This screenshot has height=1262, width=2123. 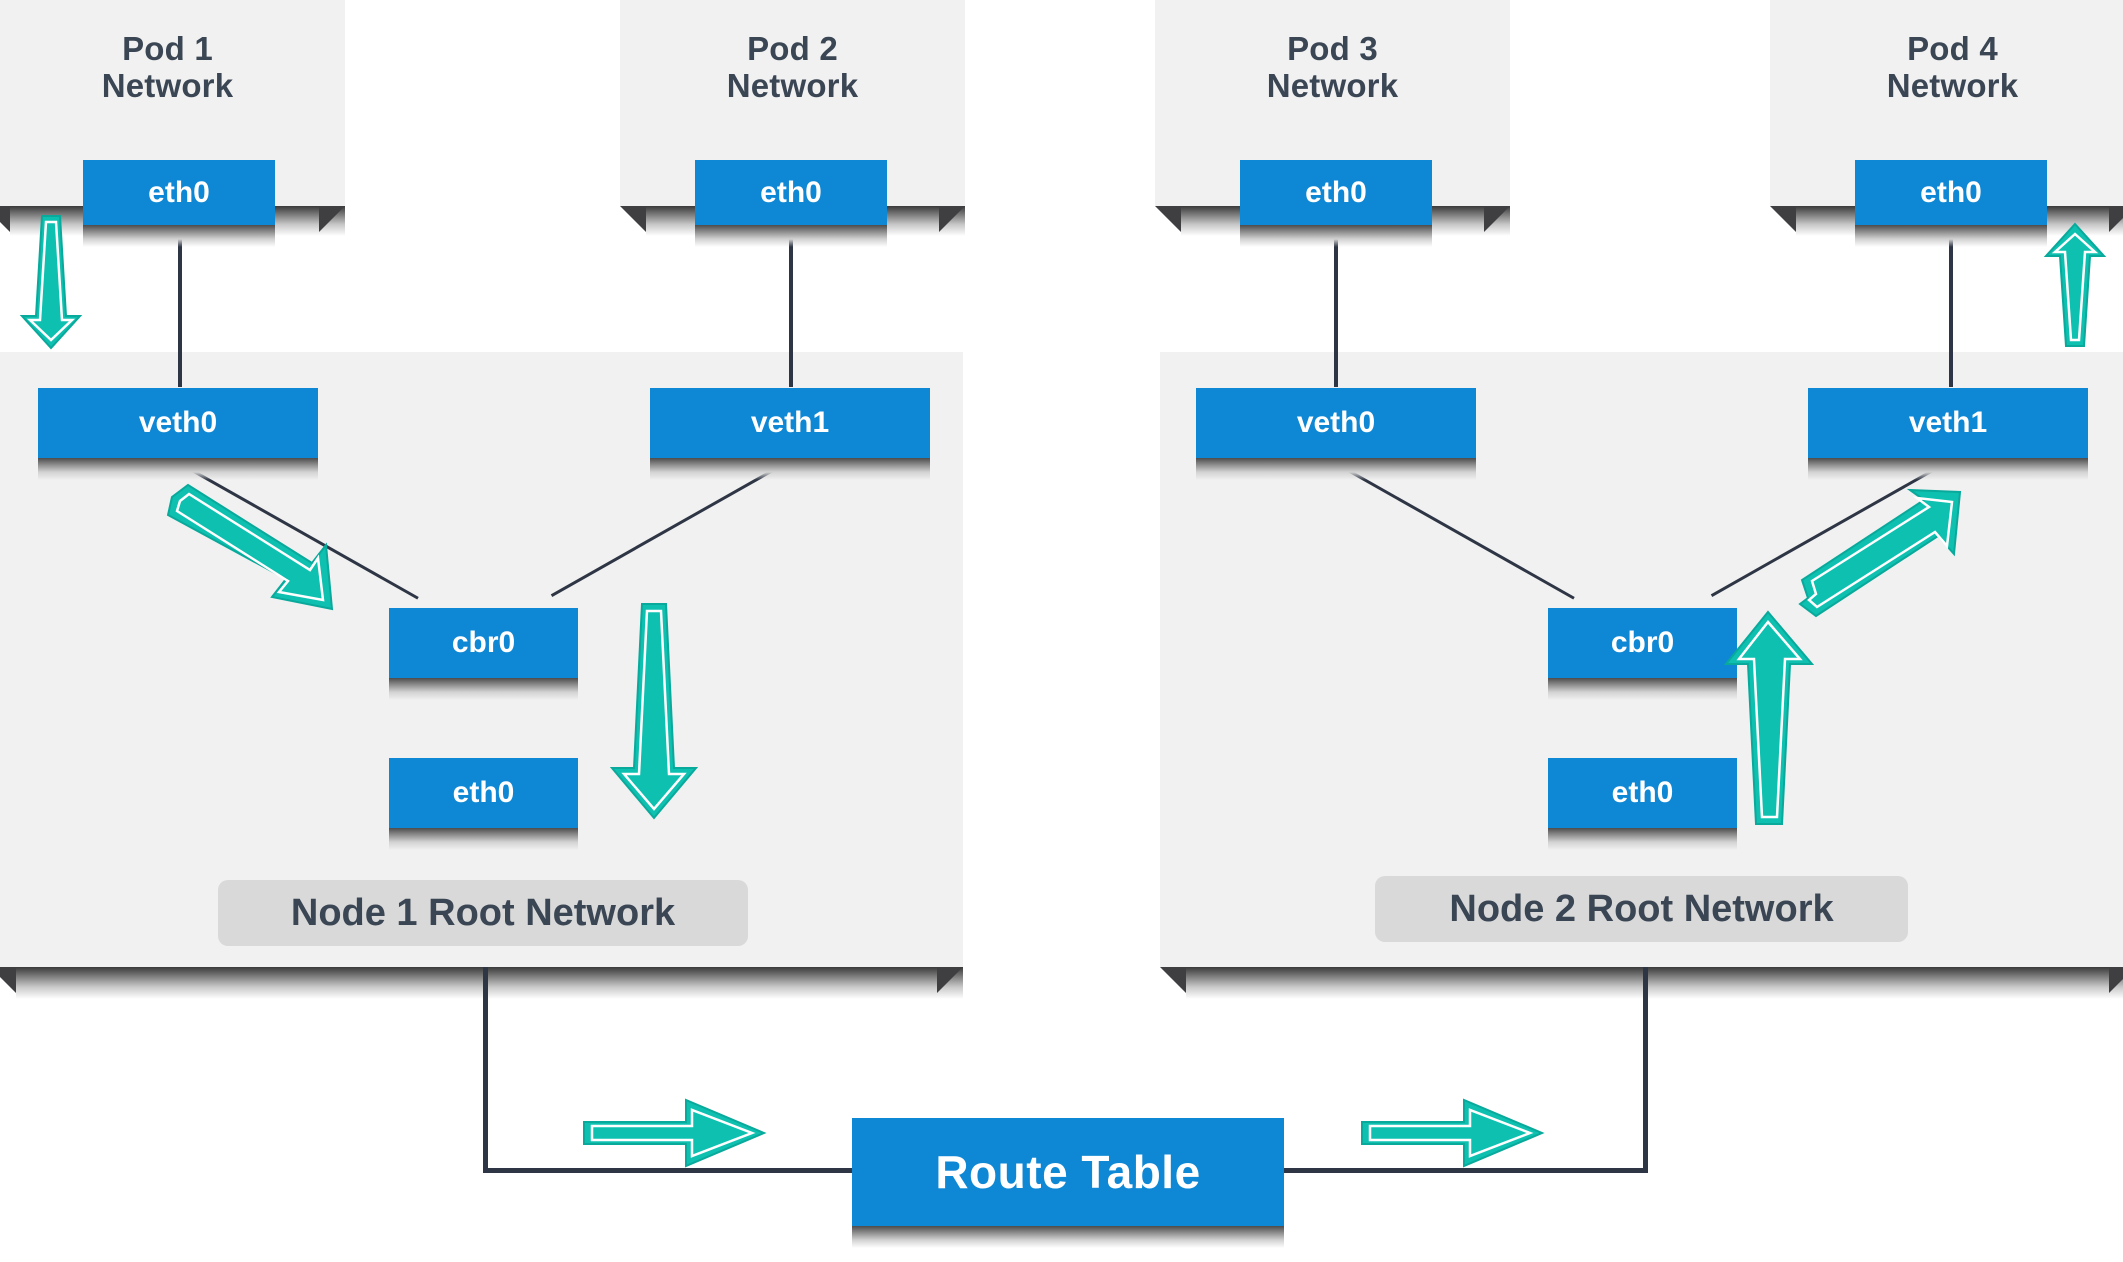 I want to click on pod-1-title: Pod 1 Network, so click(x=172, y=67).